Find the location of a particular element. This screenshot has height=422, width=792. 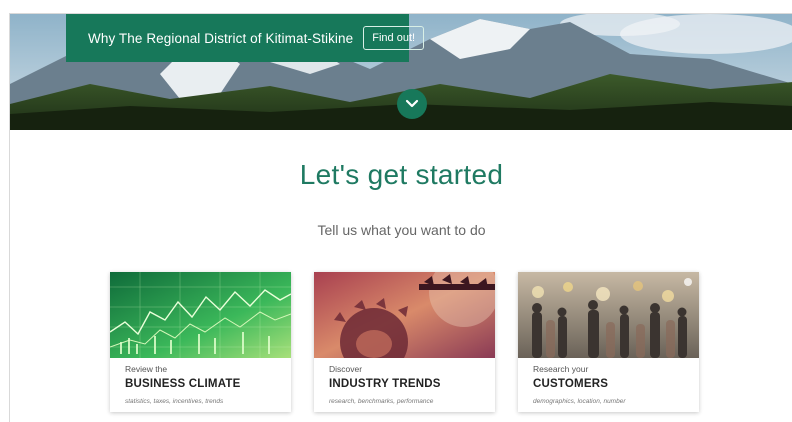

scroll-down-button is located at coordinates (412, 104).